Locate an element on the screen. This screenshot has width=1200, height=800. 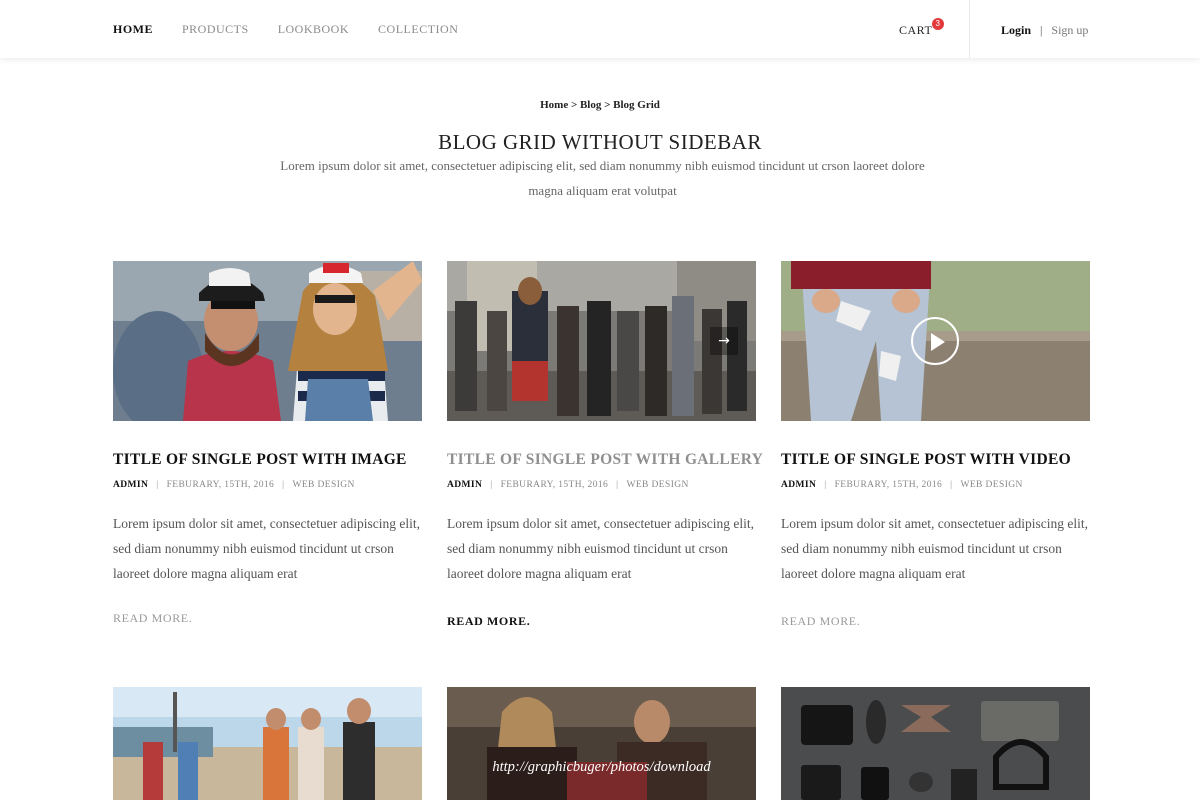
post-thumbnail-video is located at coordinates (935, 341).